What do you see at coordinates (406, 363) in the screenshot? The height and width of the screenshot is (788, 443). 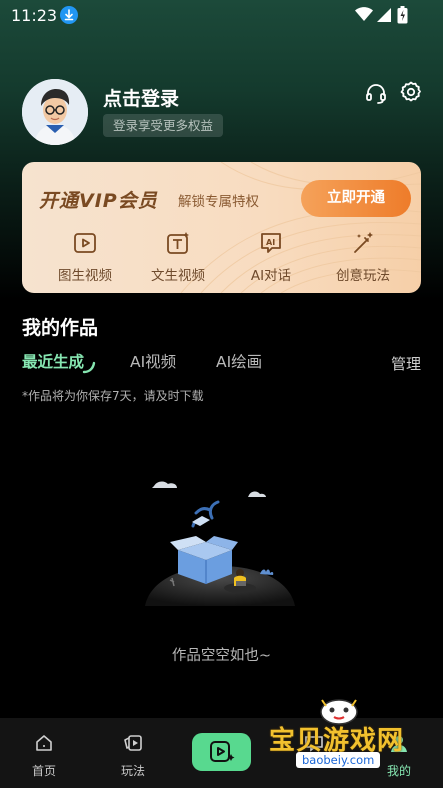 I see `manage-button: 管理` at bounding box center [406, 363].